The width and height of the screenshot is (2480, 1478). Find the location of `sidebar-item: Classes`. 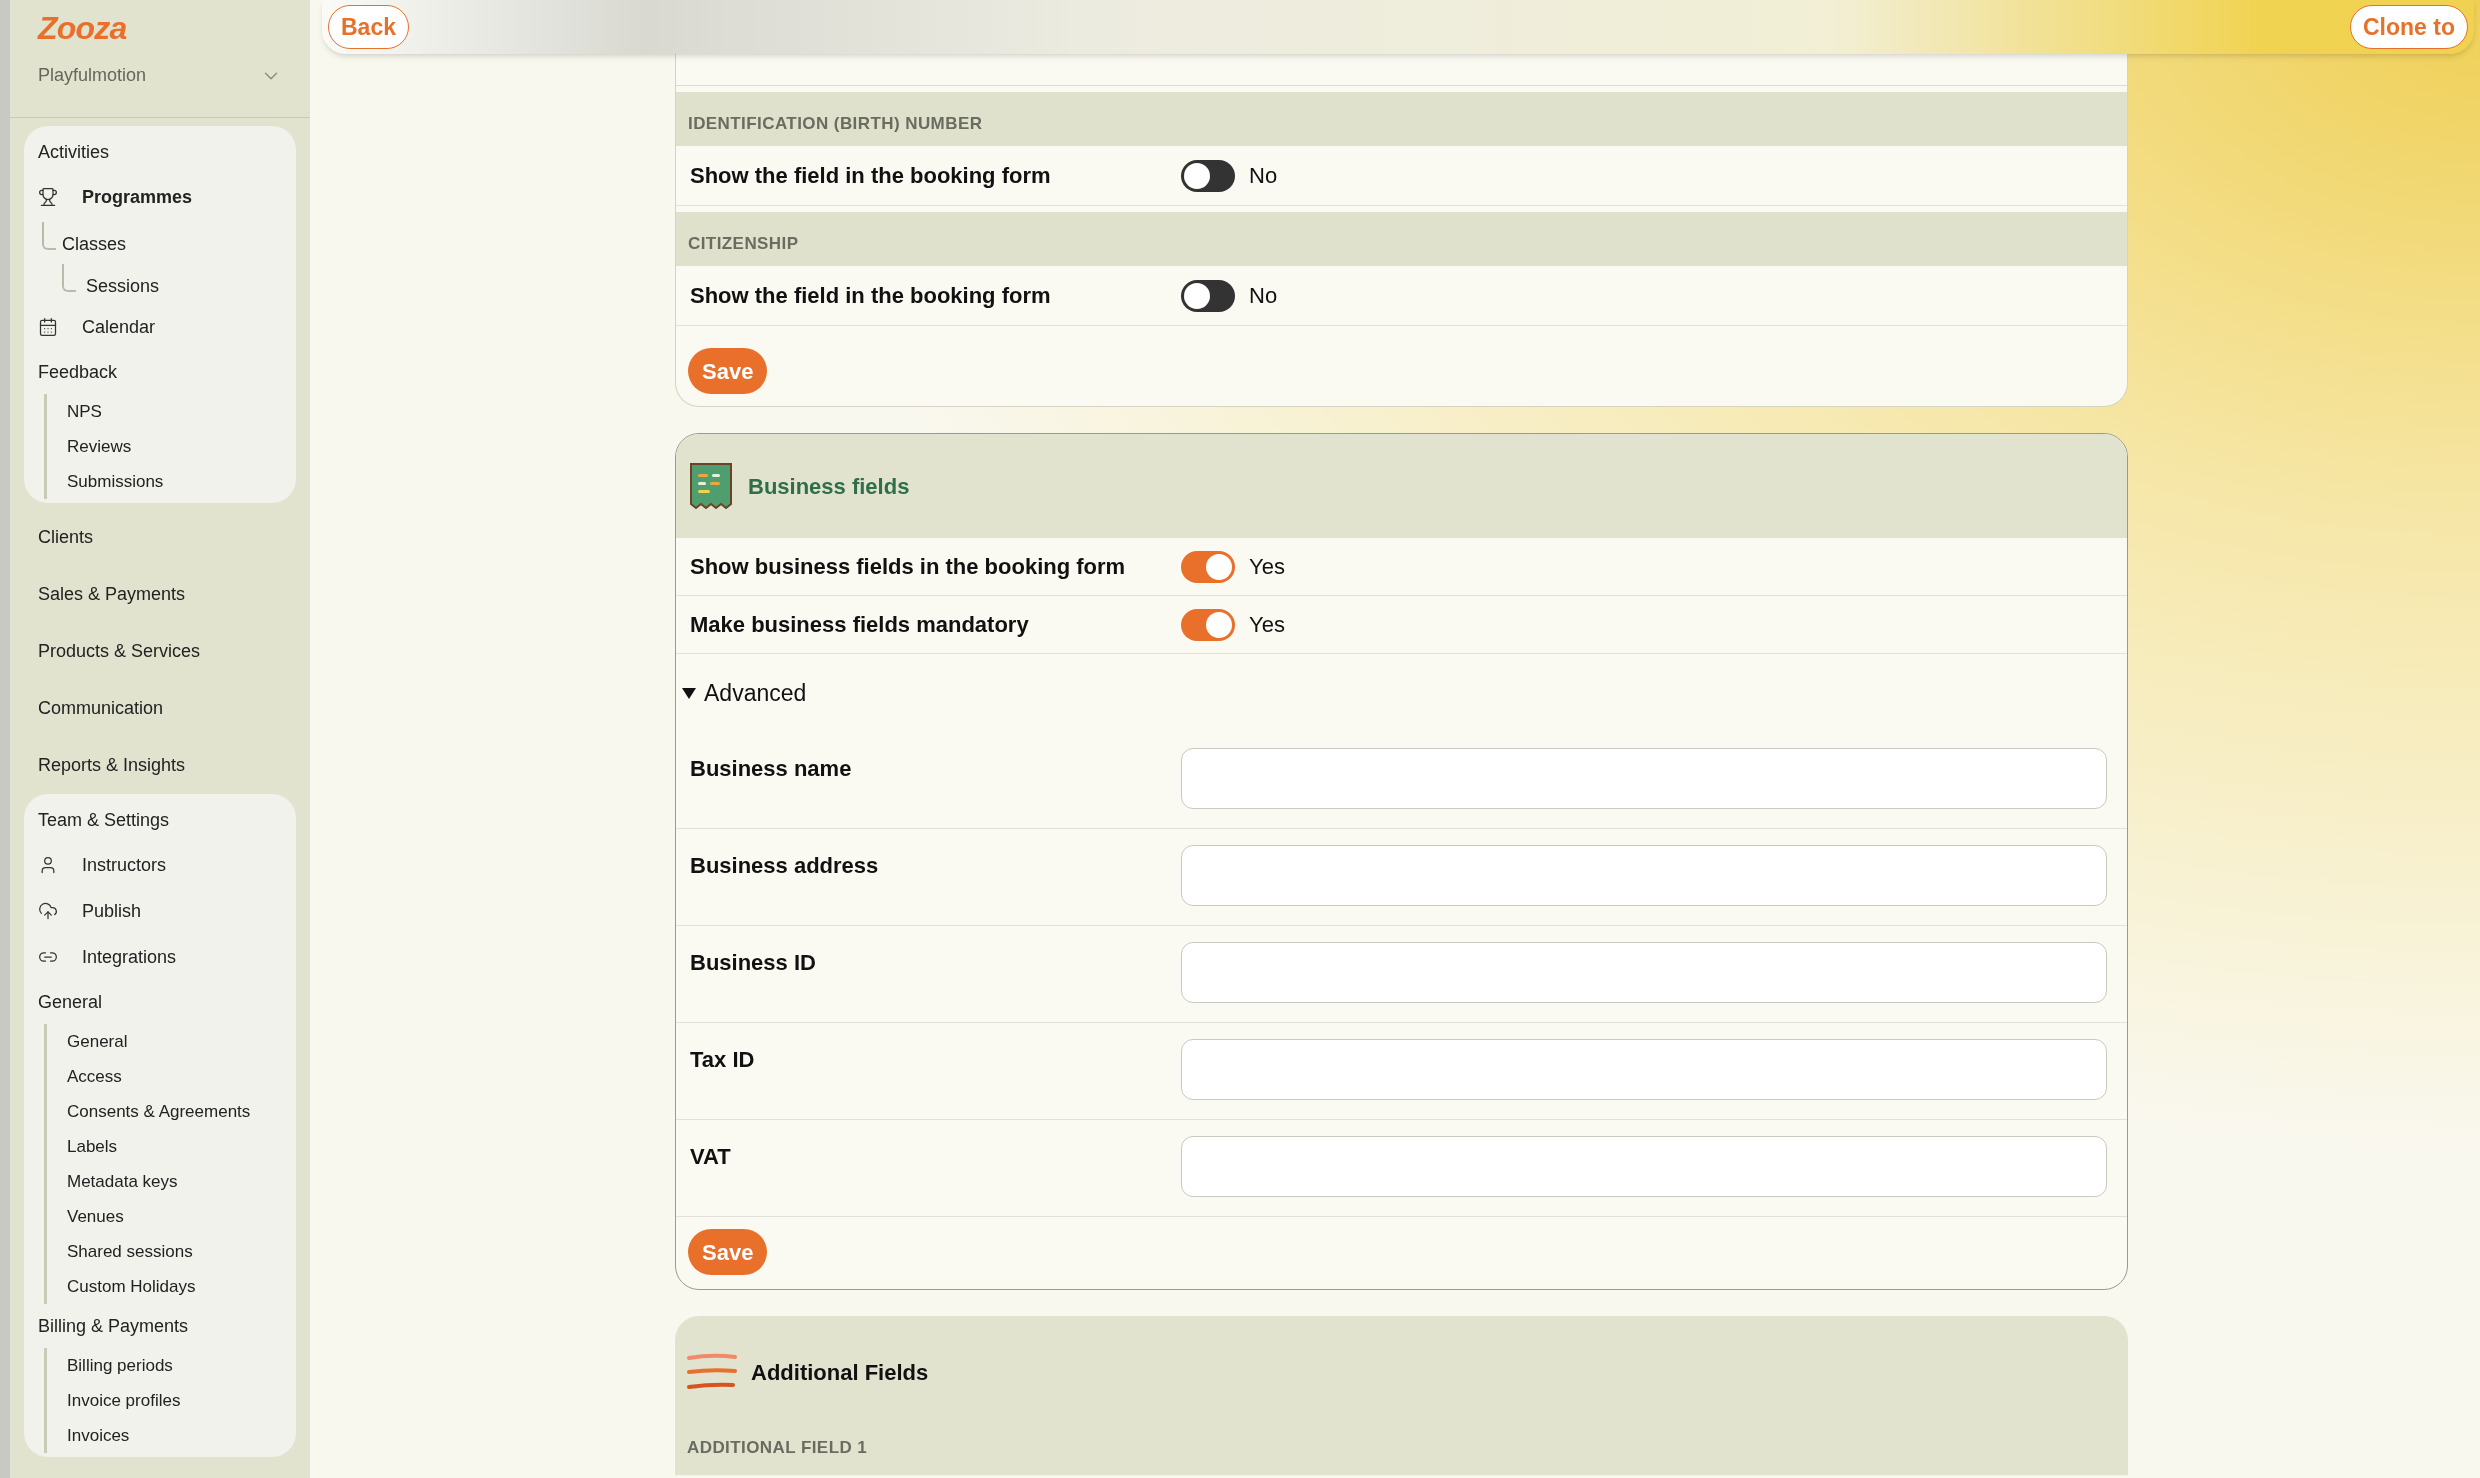

sidebar-item: Classes is located at coordinates (94, 244).